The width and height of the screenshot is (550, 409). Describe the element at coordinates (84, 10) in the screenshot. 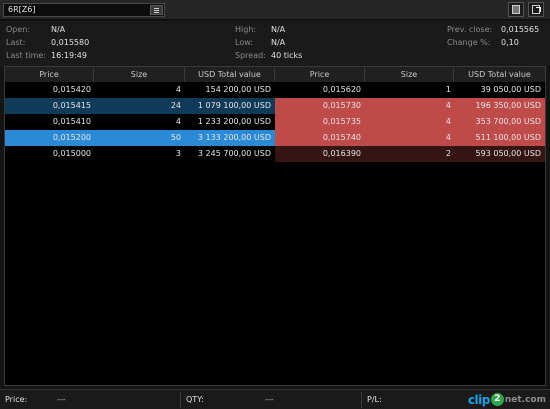

I see `symbol-field: 6R[Z6]` at that location.